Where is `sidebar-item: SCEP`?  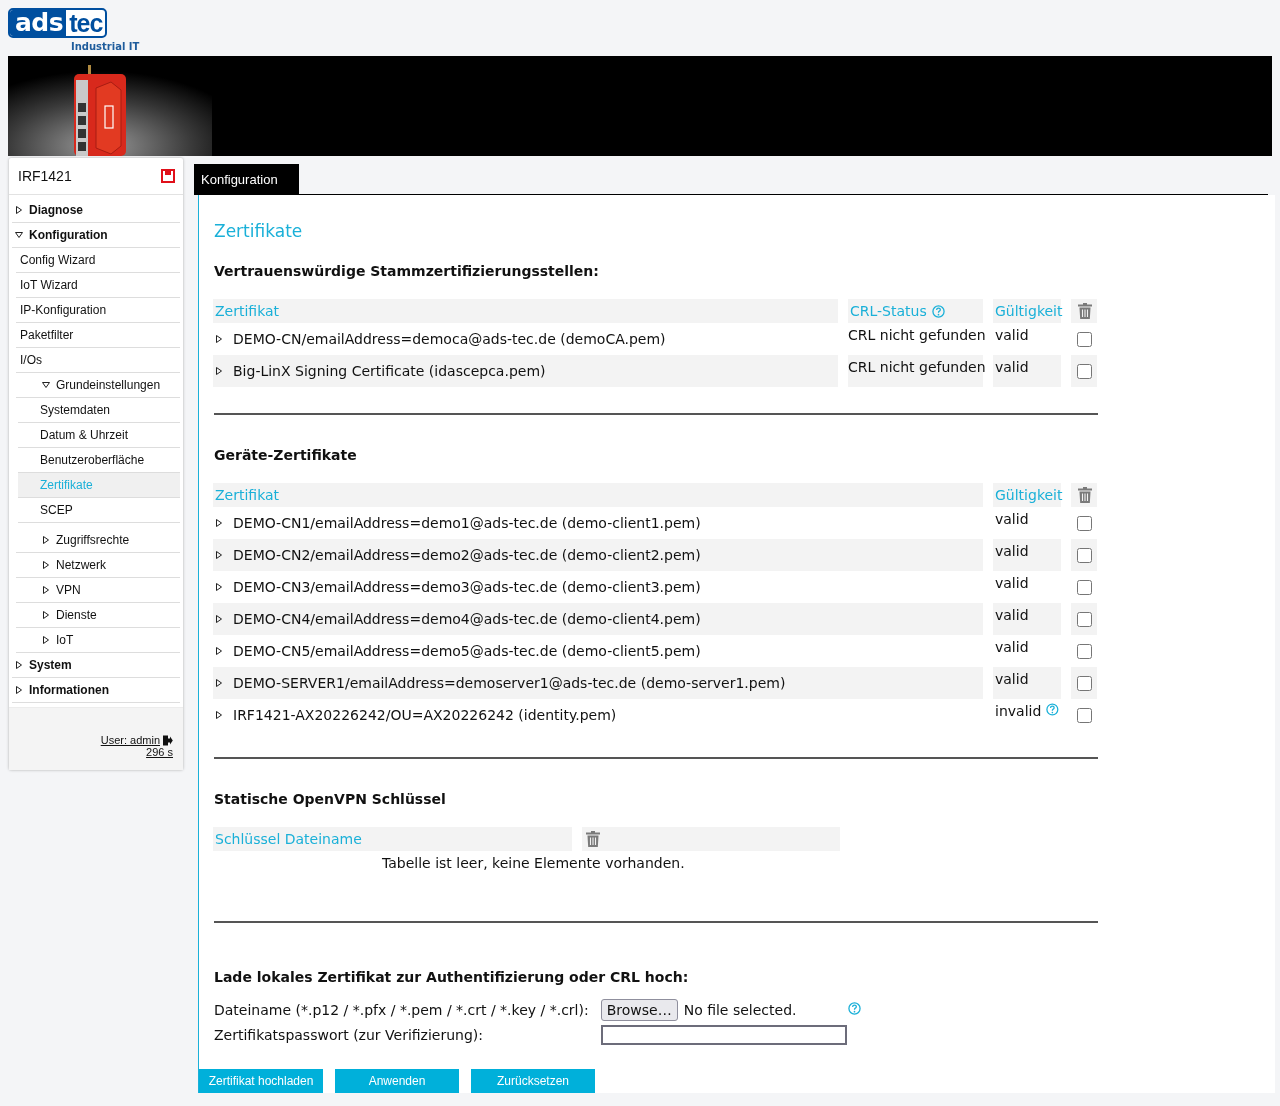 sidebar-item: SCEP is located at coordinates (99, 510).